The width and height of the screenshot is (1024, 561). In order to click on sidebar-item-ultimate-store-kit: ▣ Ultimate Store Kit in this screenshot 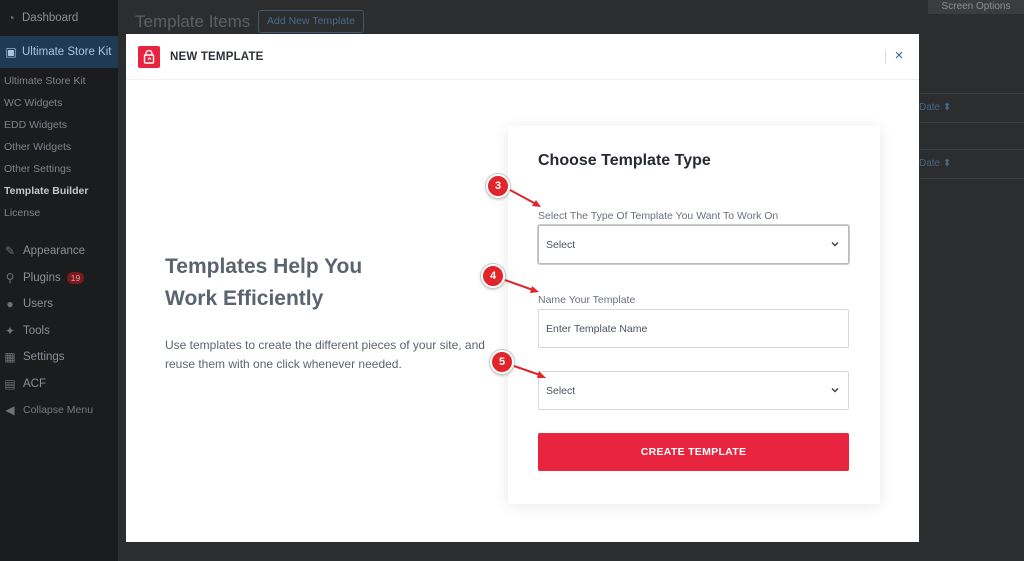, I will do `click(59, 52)`.